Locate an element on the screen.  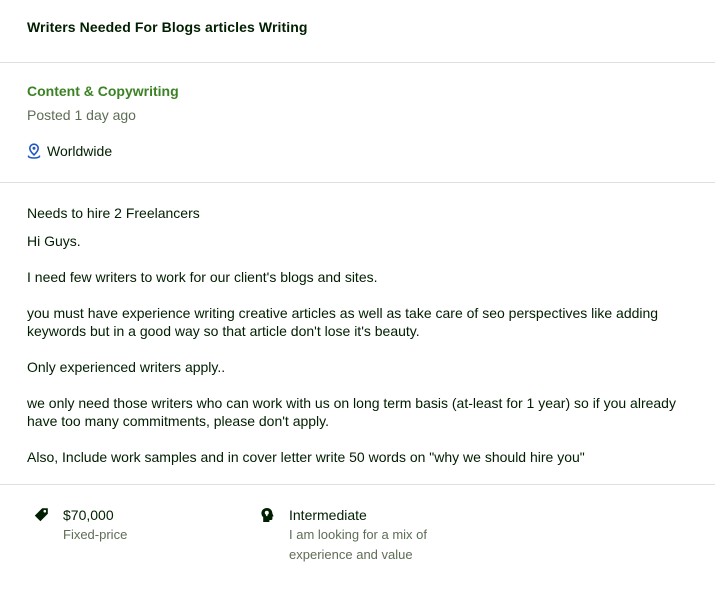
budget-type: Fixed-price is located at coordinates (95, 534).